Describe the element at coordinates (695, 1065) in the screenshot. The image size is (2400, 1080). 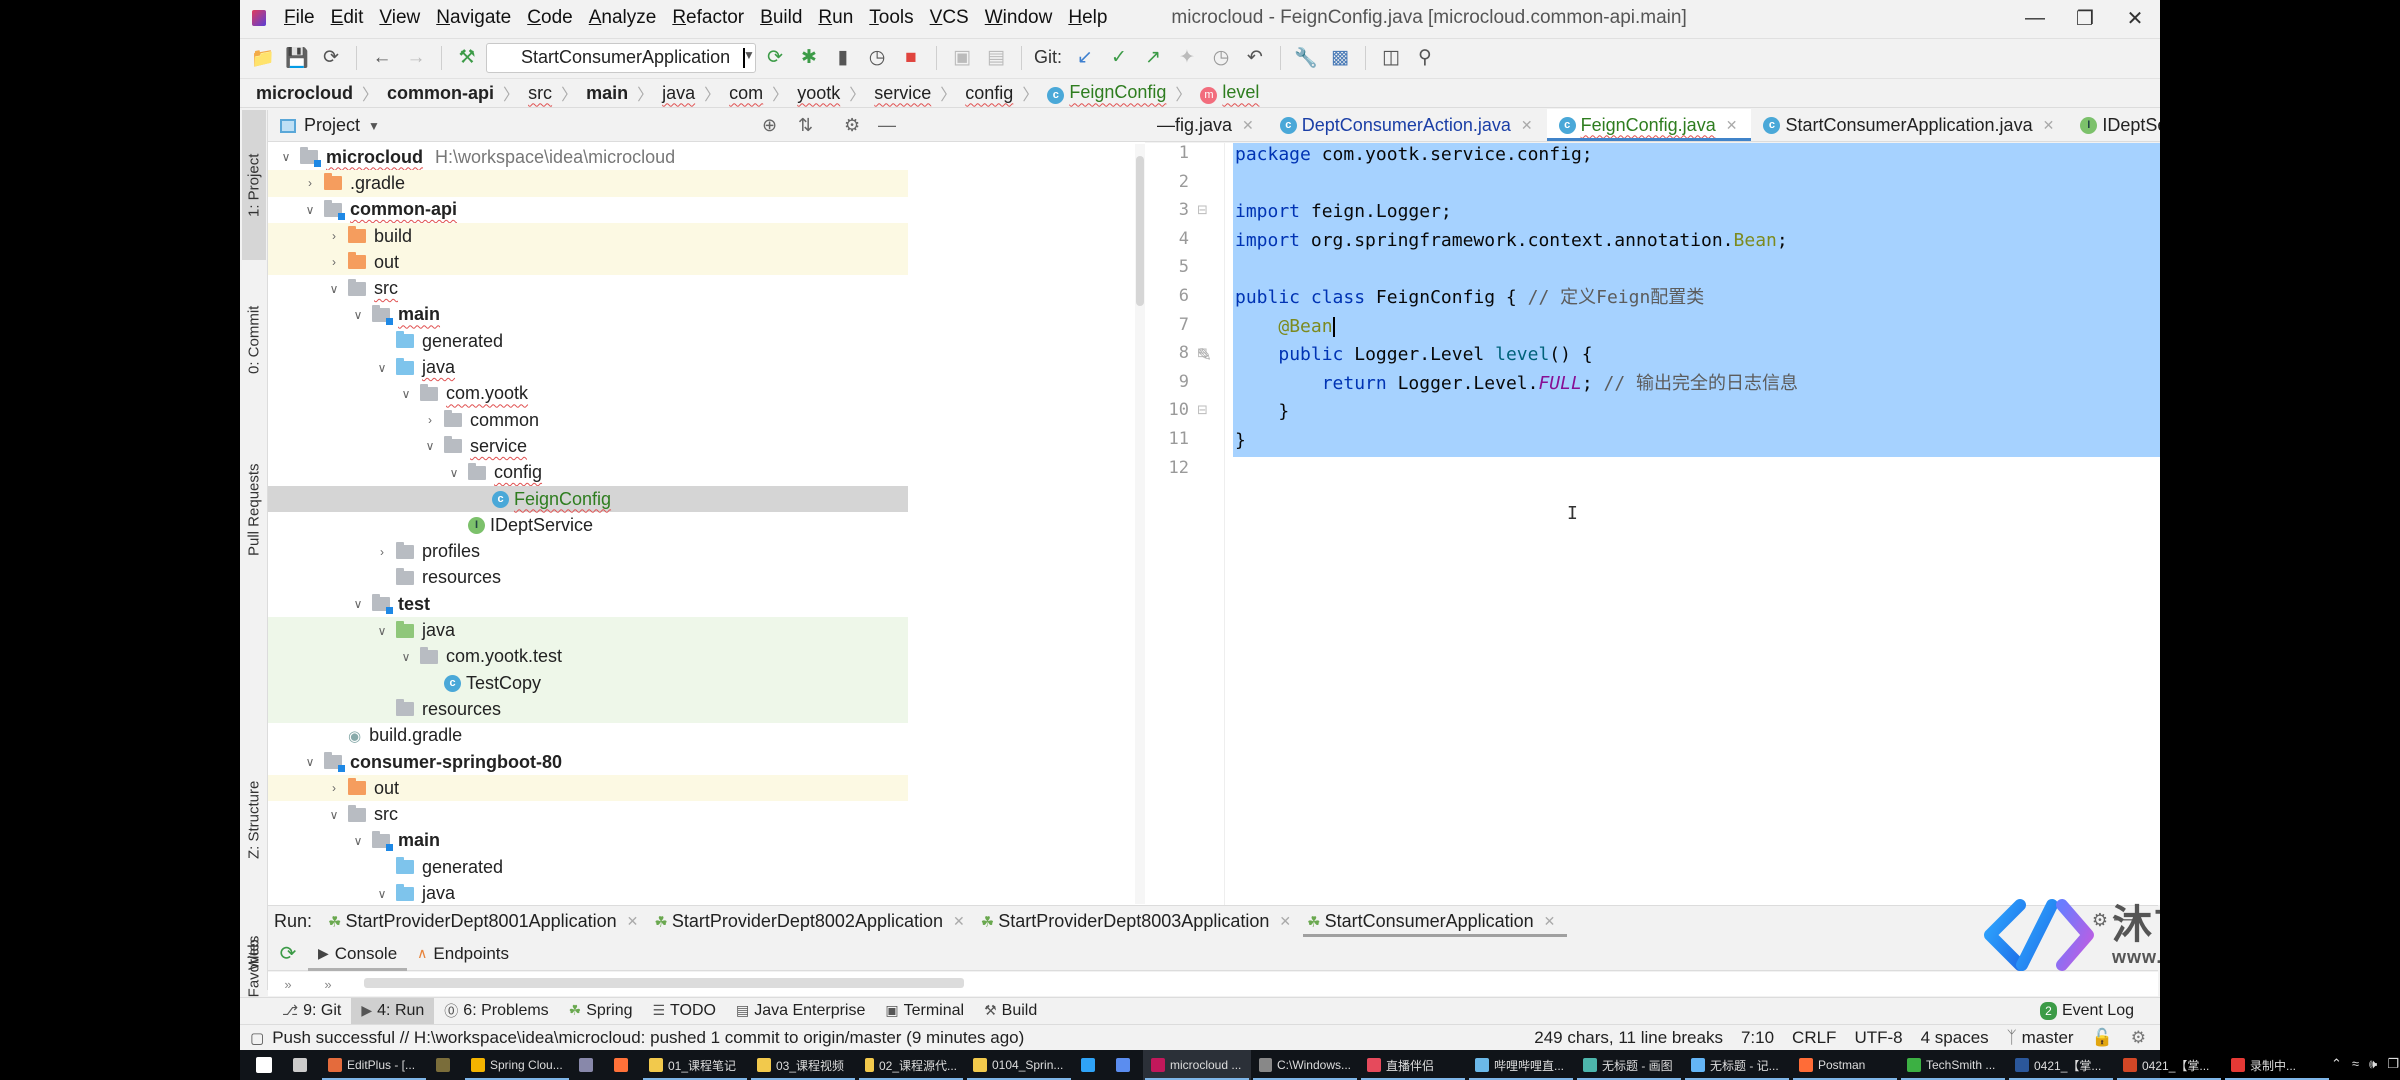
I see `taskbar-item: 01_课程笔记` at that location.